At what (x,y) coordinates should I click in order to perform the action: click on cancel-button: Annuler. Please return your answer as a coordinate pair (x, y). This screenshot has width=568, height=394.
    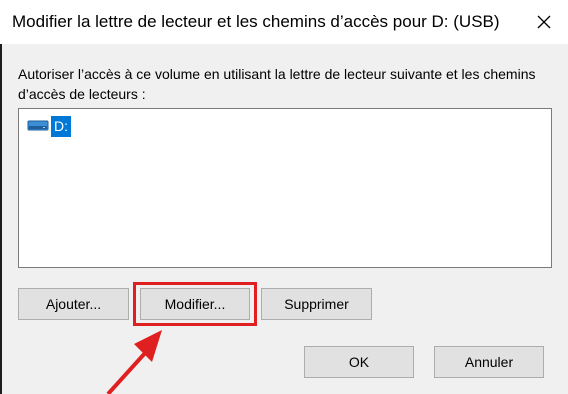
    Looking at the image, I should click on (489, 362).